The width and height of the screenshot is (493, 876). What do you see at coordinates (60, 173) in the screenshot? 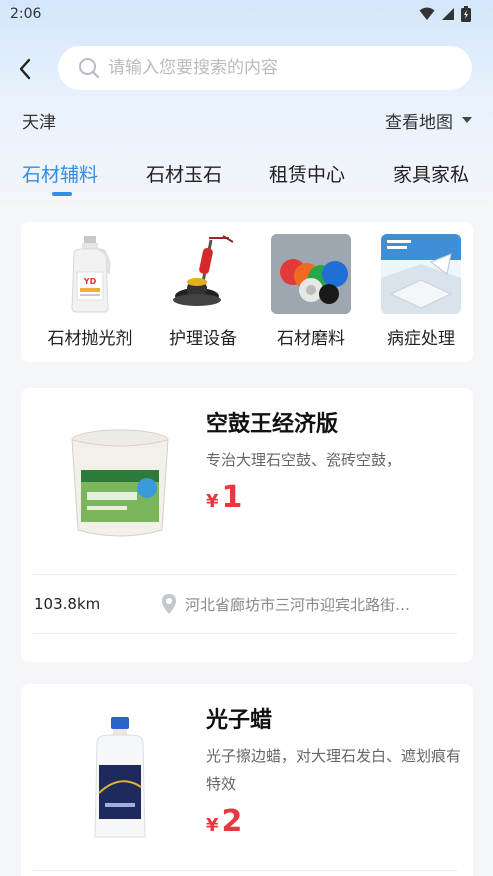
I see `tab-stone-accessories: 石材辅料` at bounding box center [60, 173].